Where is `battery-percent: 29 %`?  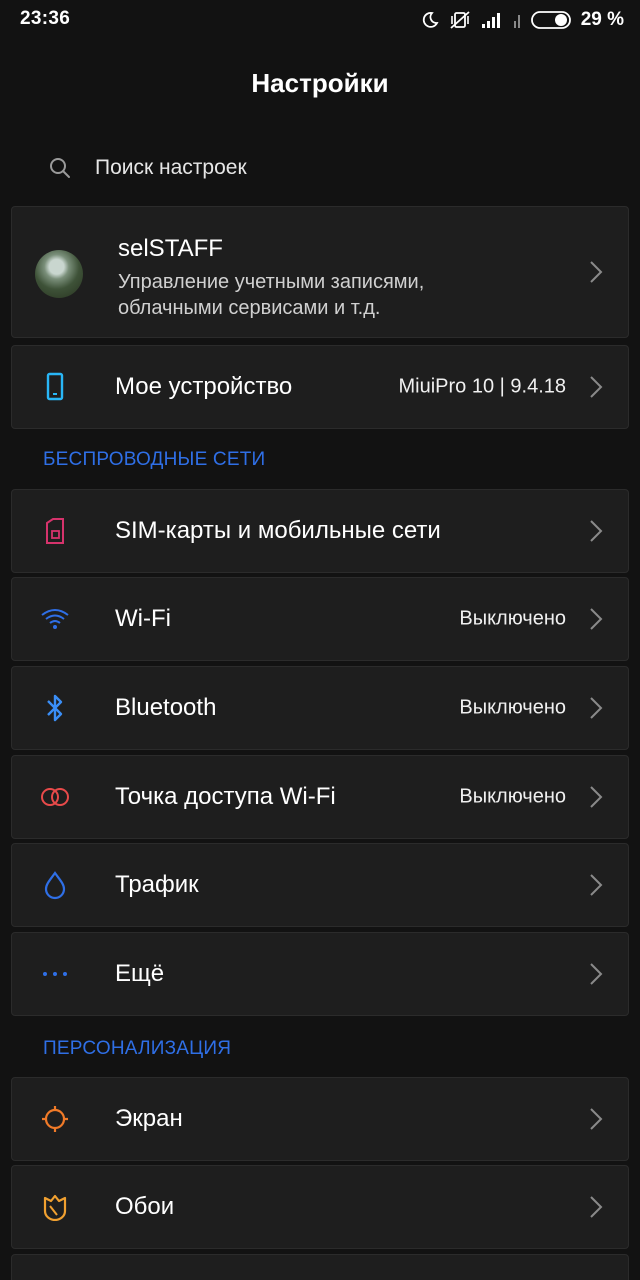 battery-percent: 29 % is located at coordinates (602, 19).